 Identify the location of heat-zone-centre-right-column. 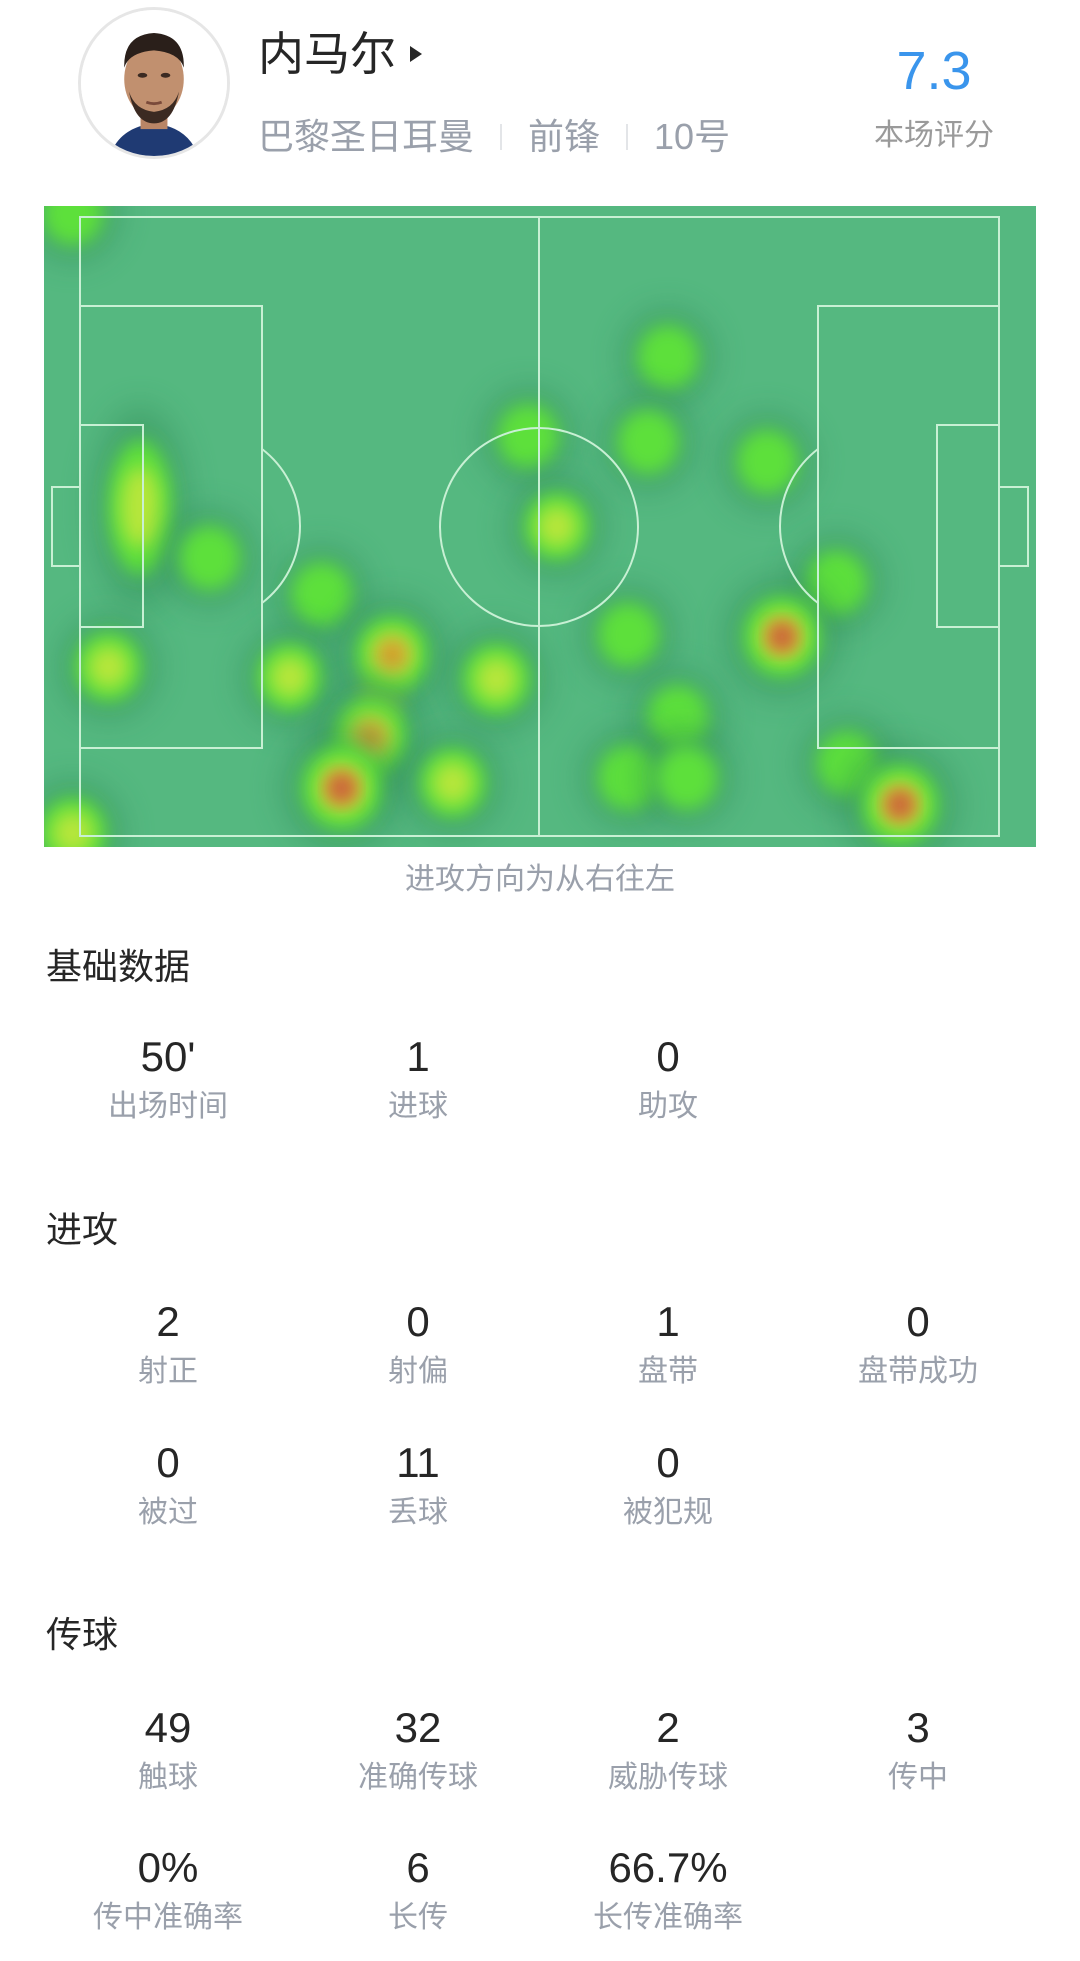
(496, 679).